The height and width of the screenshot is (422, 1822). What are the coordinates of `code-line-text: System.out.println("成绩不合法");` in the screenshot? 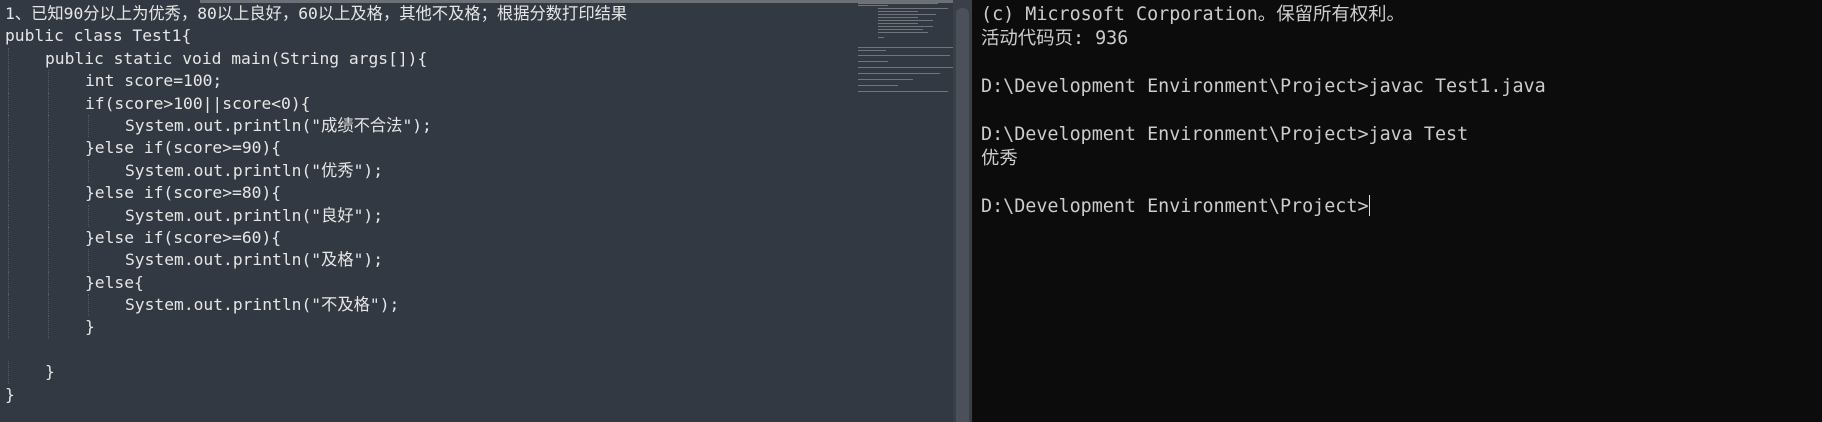 It's located at (278, 125).